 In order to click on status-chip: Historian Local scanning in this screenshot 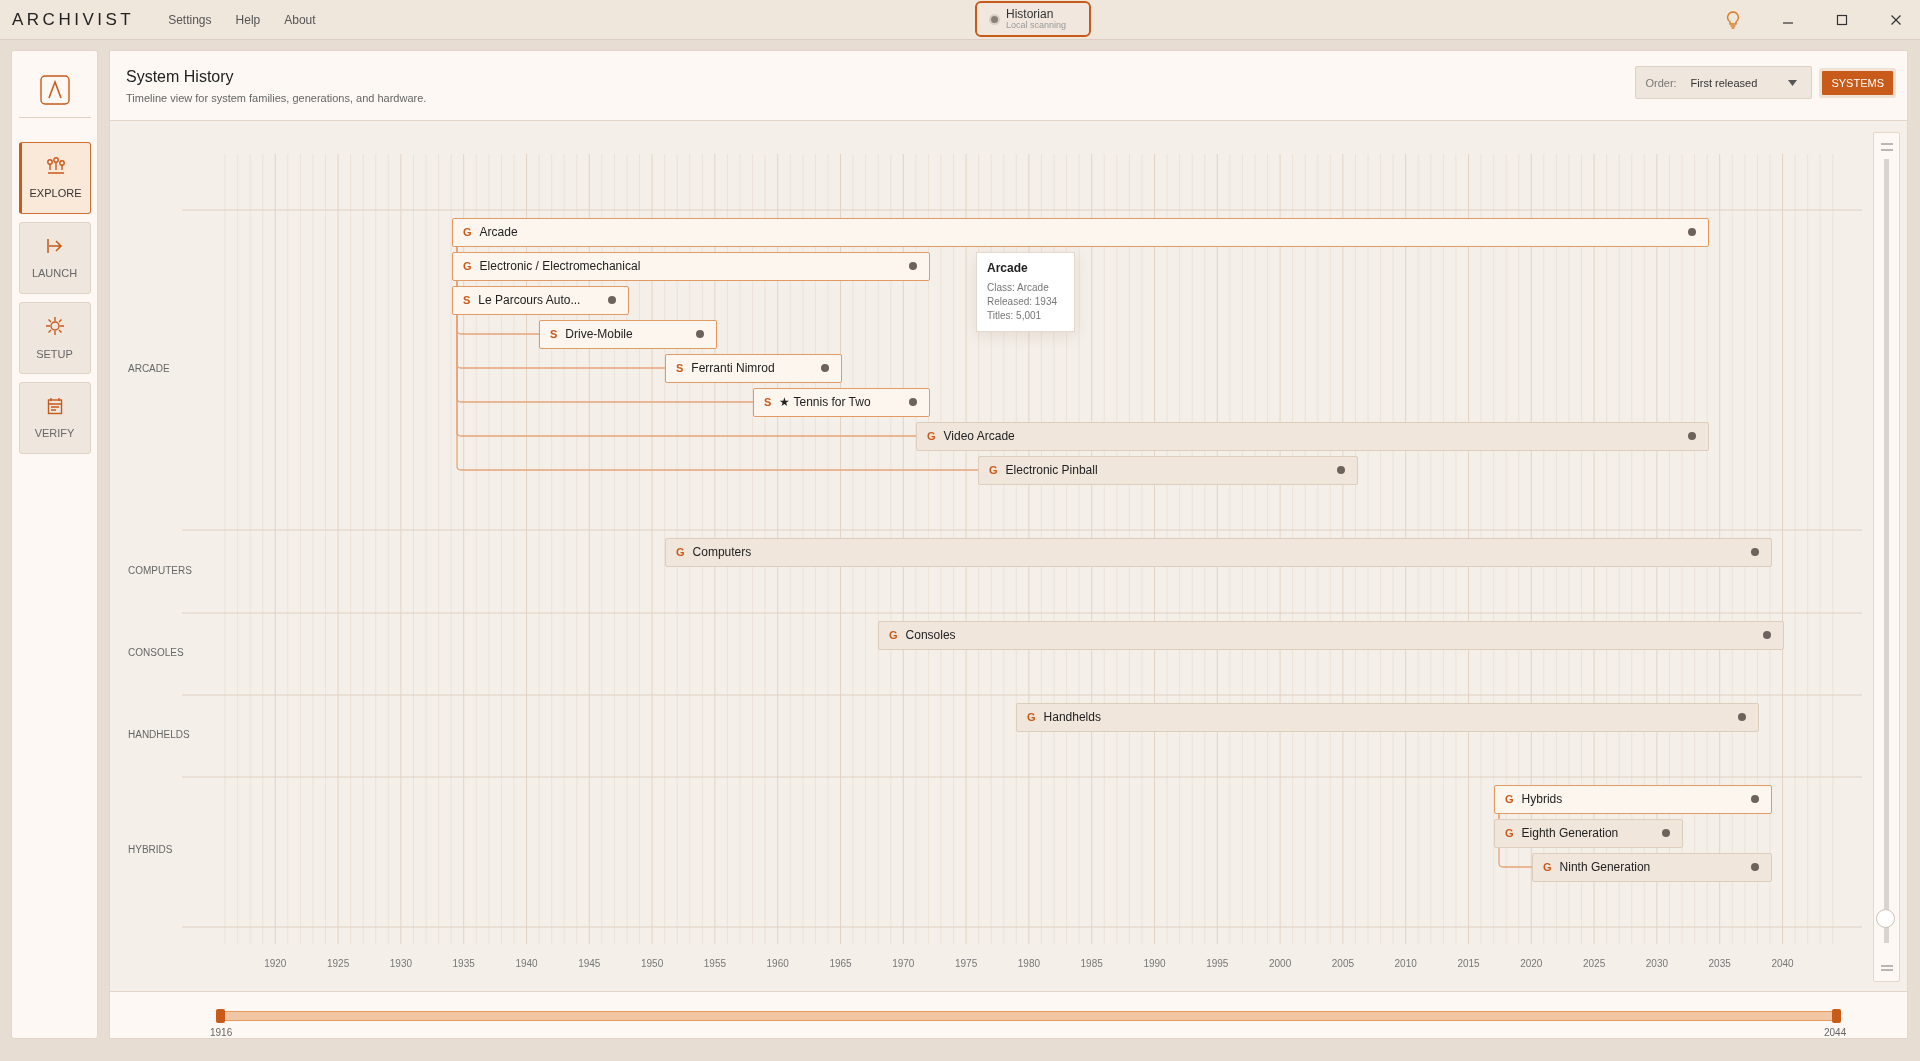, I will do `click(1033, 19)`.